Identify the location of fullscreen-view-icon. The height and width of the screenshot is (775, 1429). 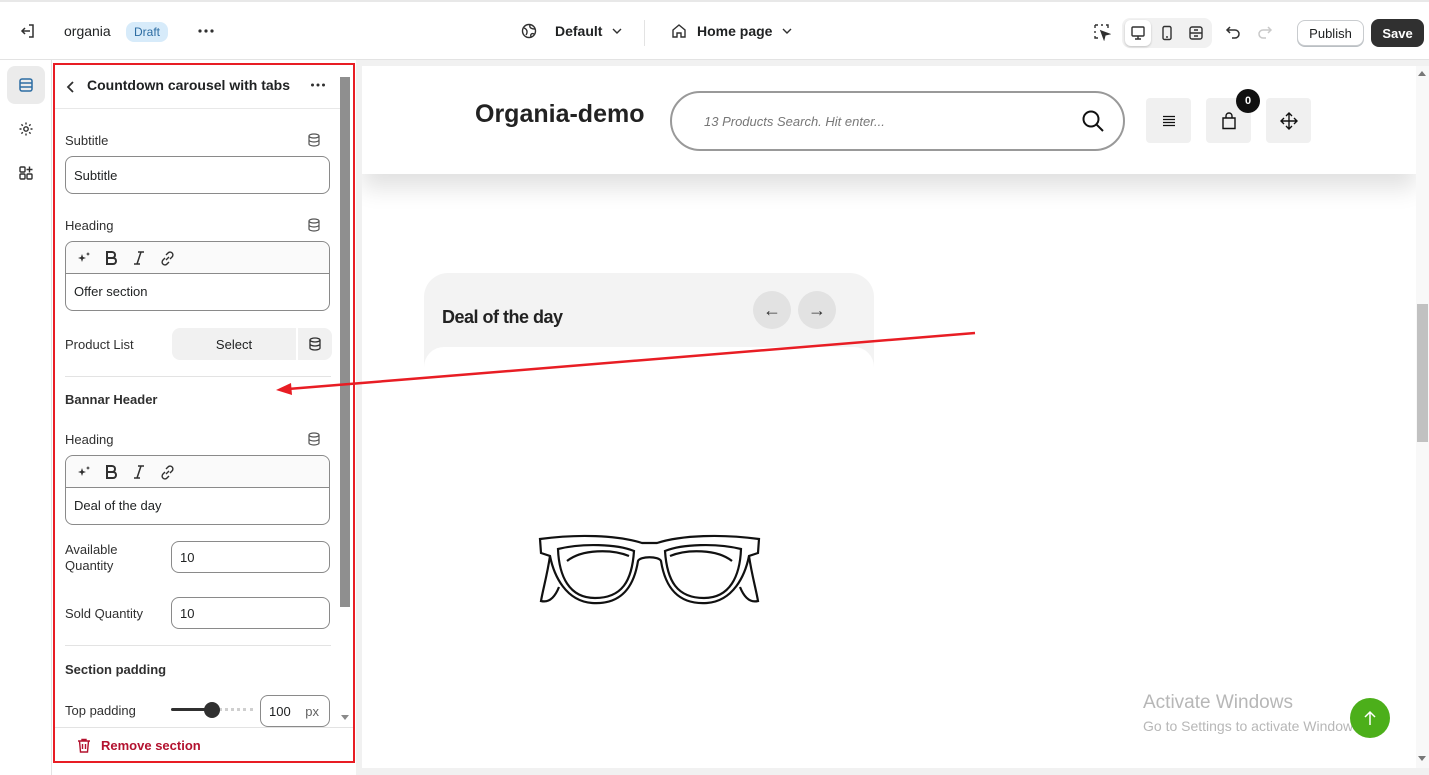
(1196, 33).